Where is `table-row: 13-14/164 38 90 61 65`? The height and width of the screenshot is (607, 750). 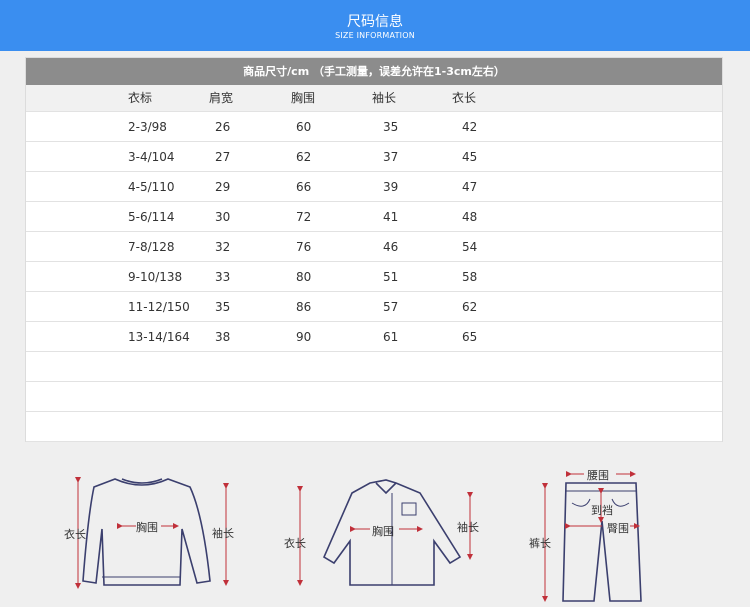 table-row: 13-14/164 38 90 61 65 is located at coordinates (374, 337).